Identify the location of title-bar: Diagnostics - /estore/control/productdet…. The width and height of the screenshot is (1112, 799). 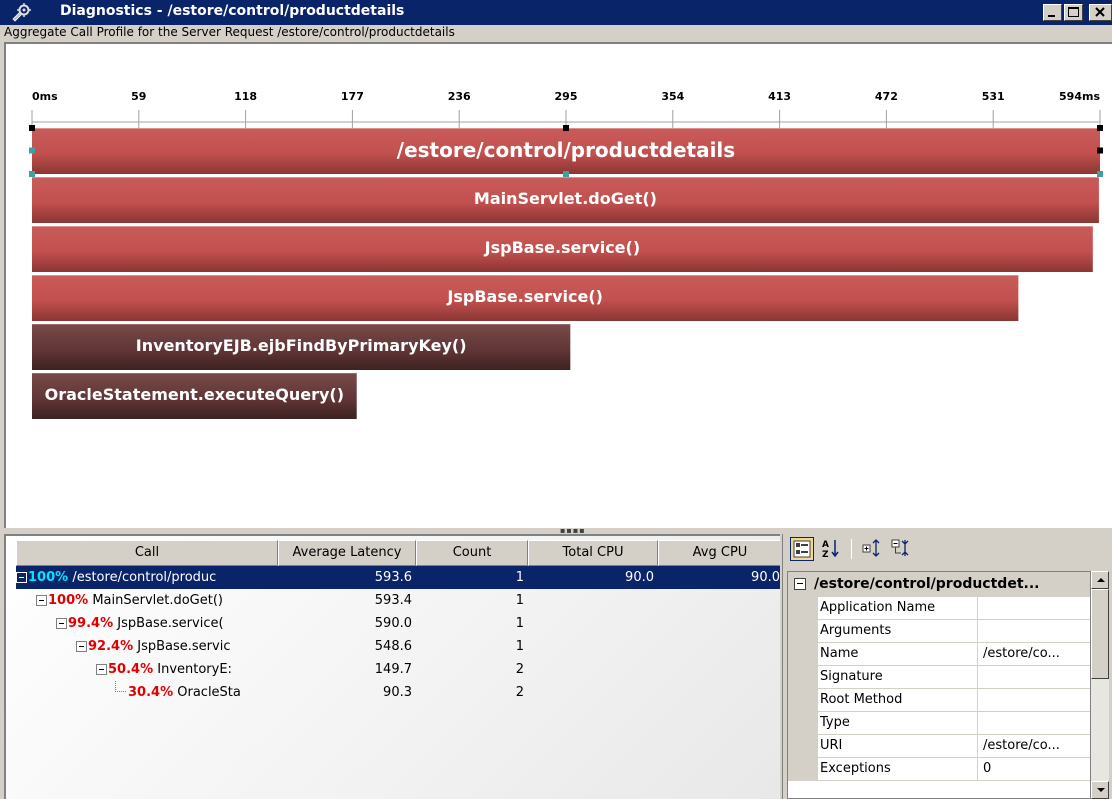
(556, 12).